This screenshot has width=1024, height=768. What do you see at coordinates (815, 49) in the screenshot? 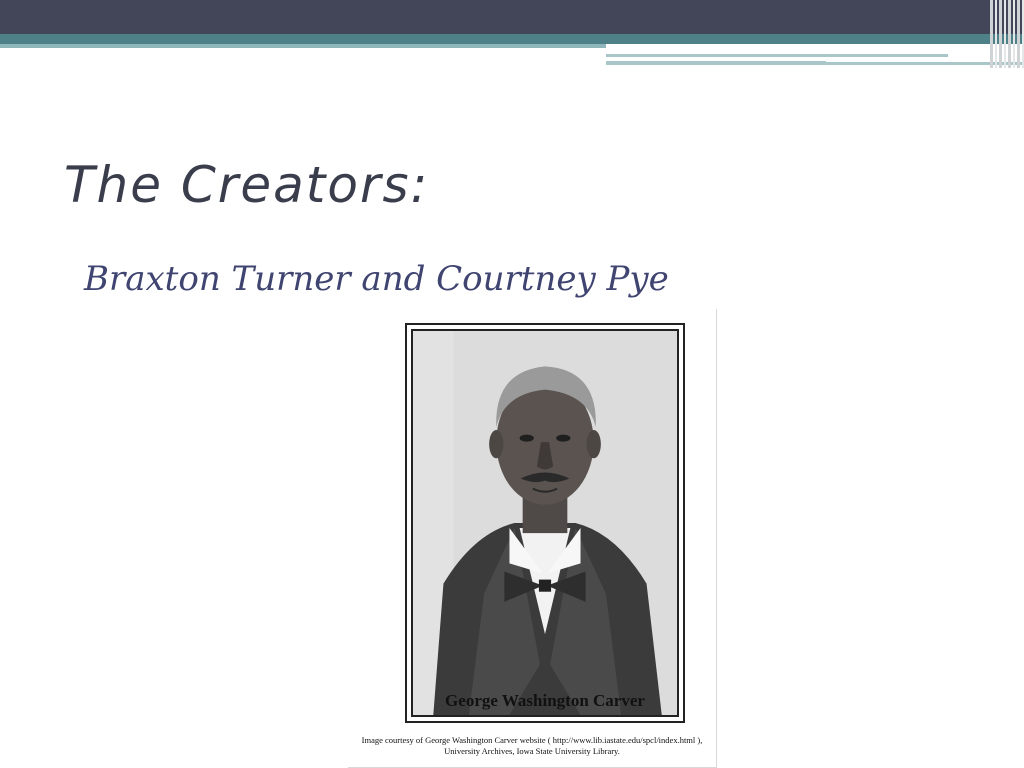
I see `header-notch` at bounding box center [815, 49].